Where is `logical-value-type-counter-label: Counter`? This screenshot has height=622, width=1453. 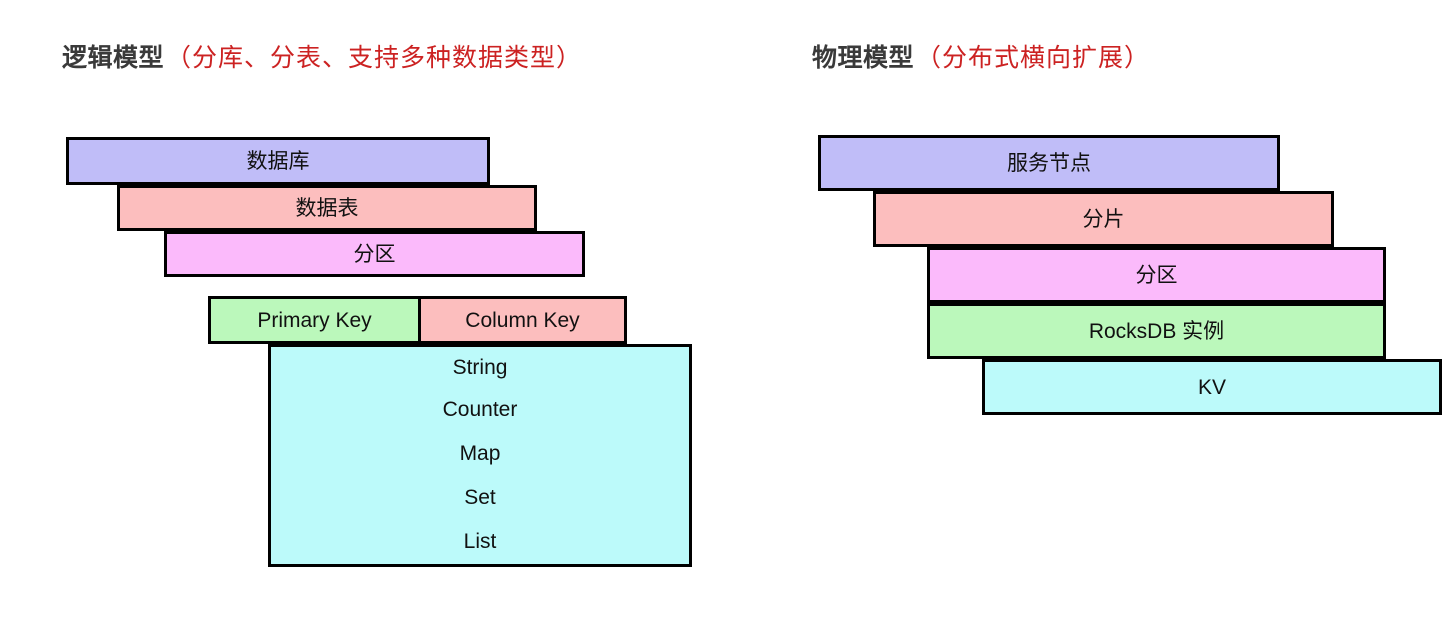 logical-value-type-counter-label: Counter is located at coordinates (480, 409).